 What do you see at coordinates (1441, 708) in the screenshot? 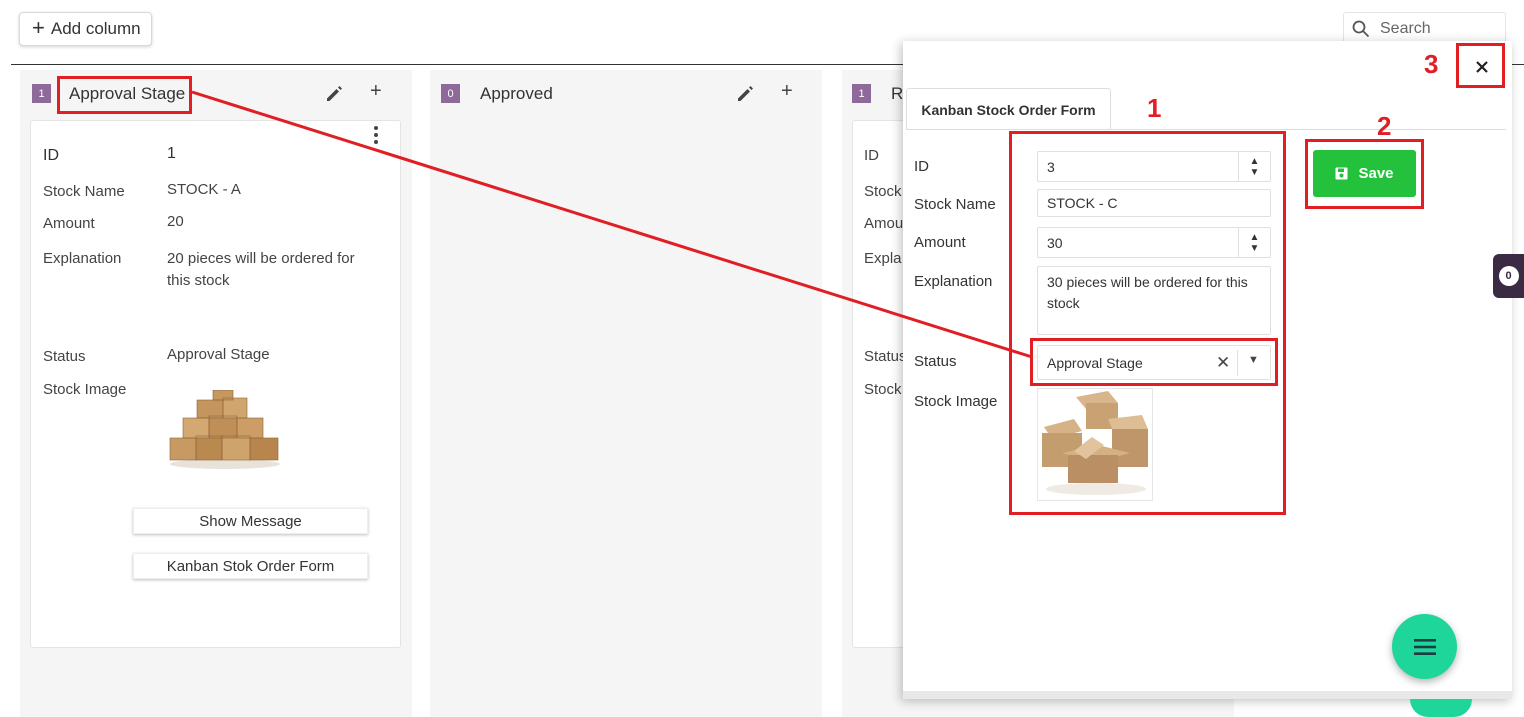
I see `background-fab-edge` at bounding box center [1441, 708].